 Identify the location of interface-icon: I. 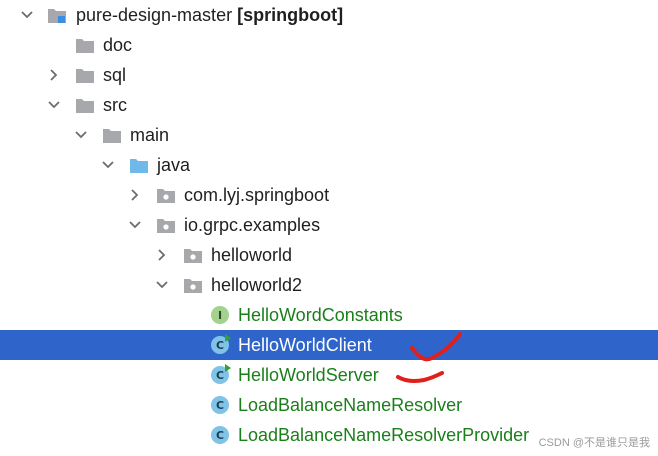
(220, 315).